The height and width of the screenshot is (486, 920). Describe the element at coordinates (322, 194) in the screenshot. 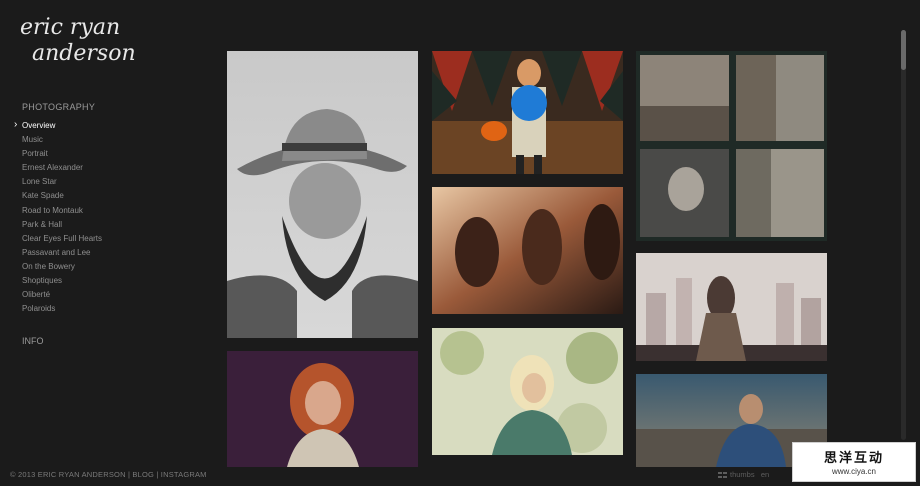

I see `photo-bearded-man-hat` at that location.